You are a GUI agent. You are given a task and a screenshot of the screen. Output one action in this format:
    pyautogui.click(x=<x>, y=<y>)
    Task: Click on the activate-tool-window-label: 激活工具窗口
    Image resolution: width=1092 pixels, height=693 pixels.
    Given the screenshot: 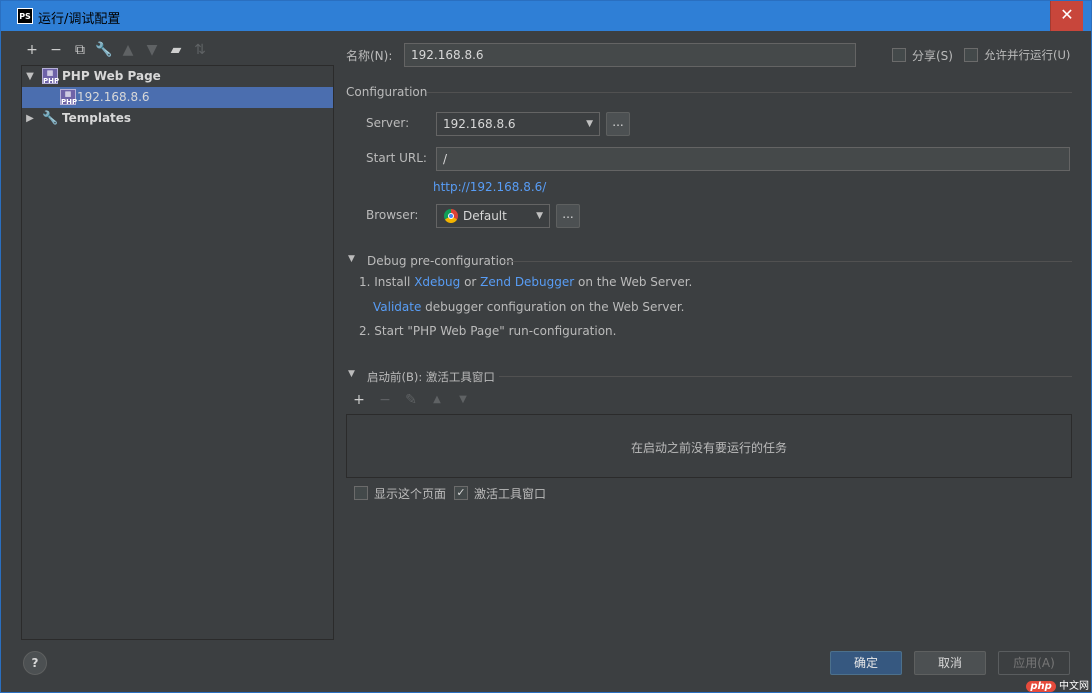 What is the action you would take?
    pyautogui.click(x=510, y=494)
    